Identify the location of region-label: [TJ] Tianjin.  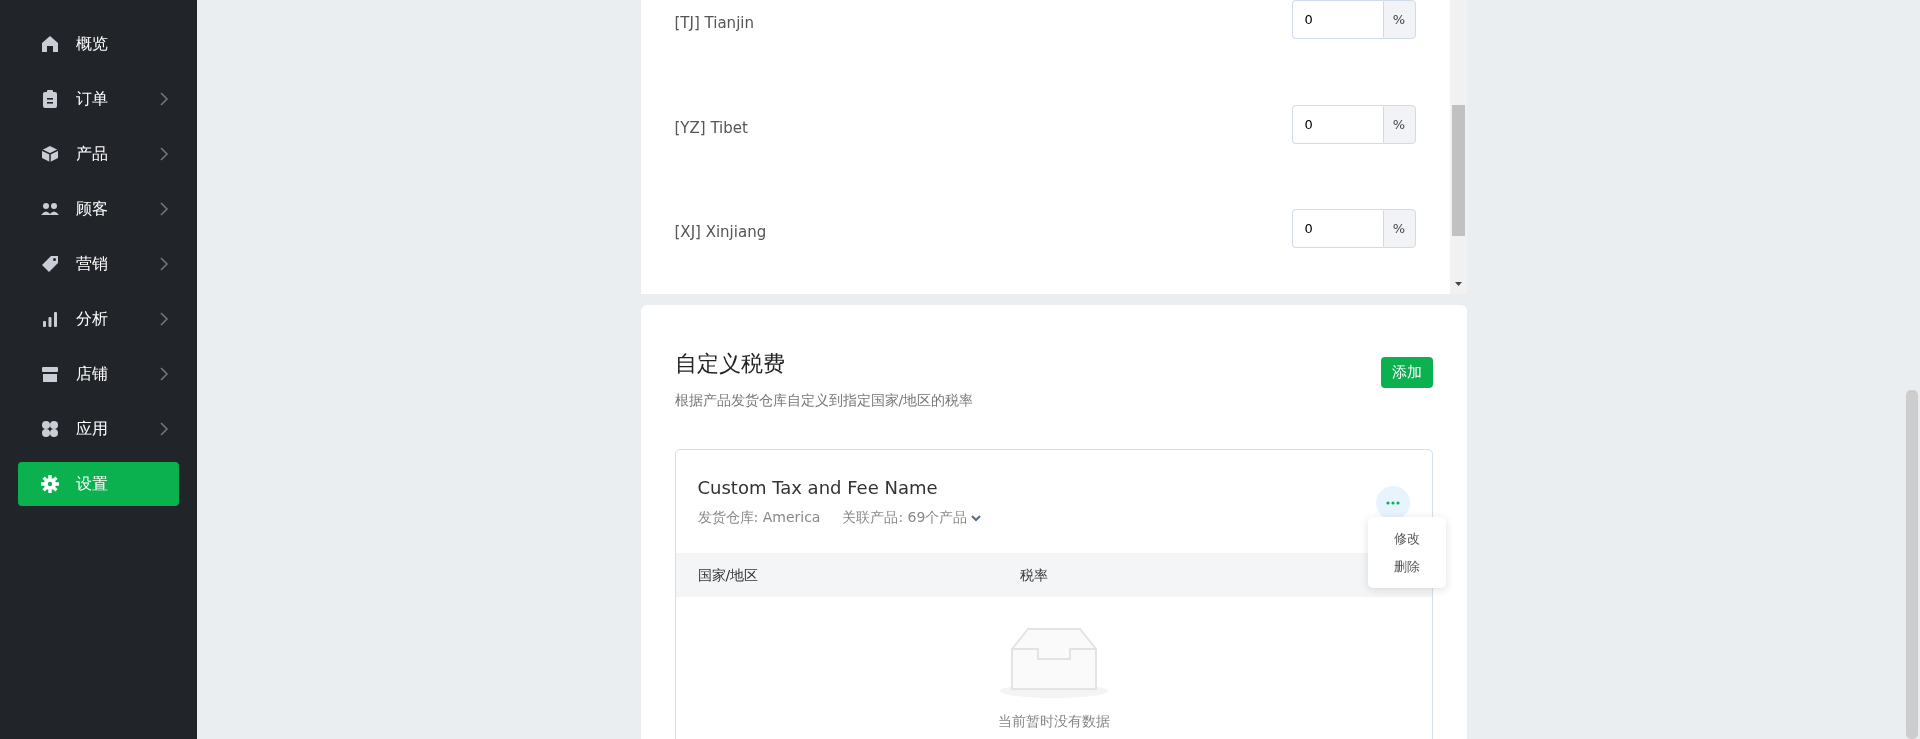
(714, 23).